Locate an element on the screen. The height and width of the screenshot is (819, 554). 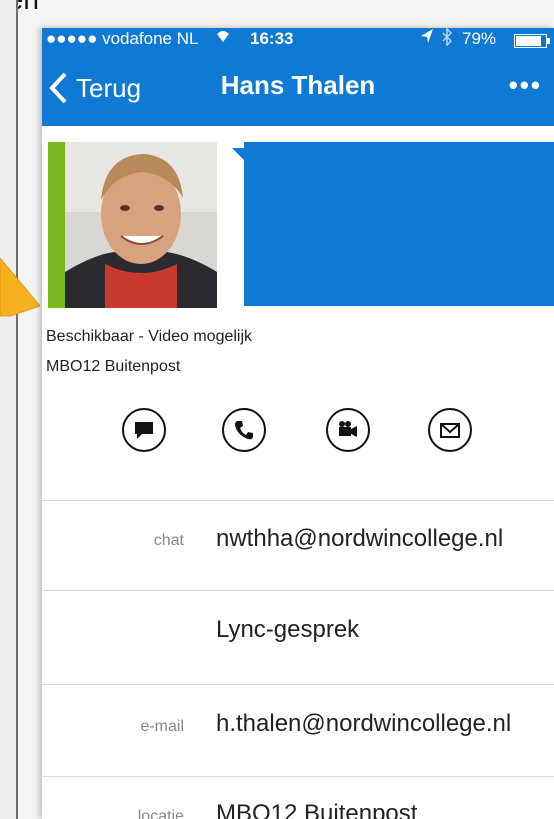
avatar is located at coordinates (141, 225).